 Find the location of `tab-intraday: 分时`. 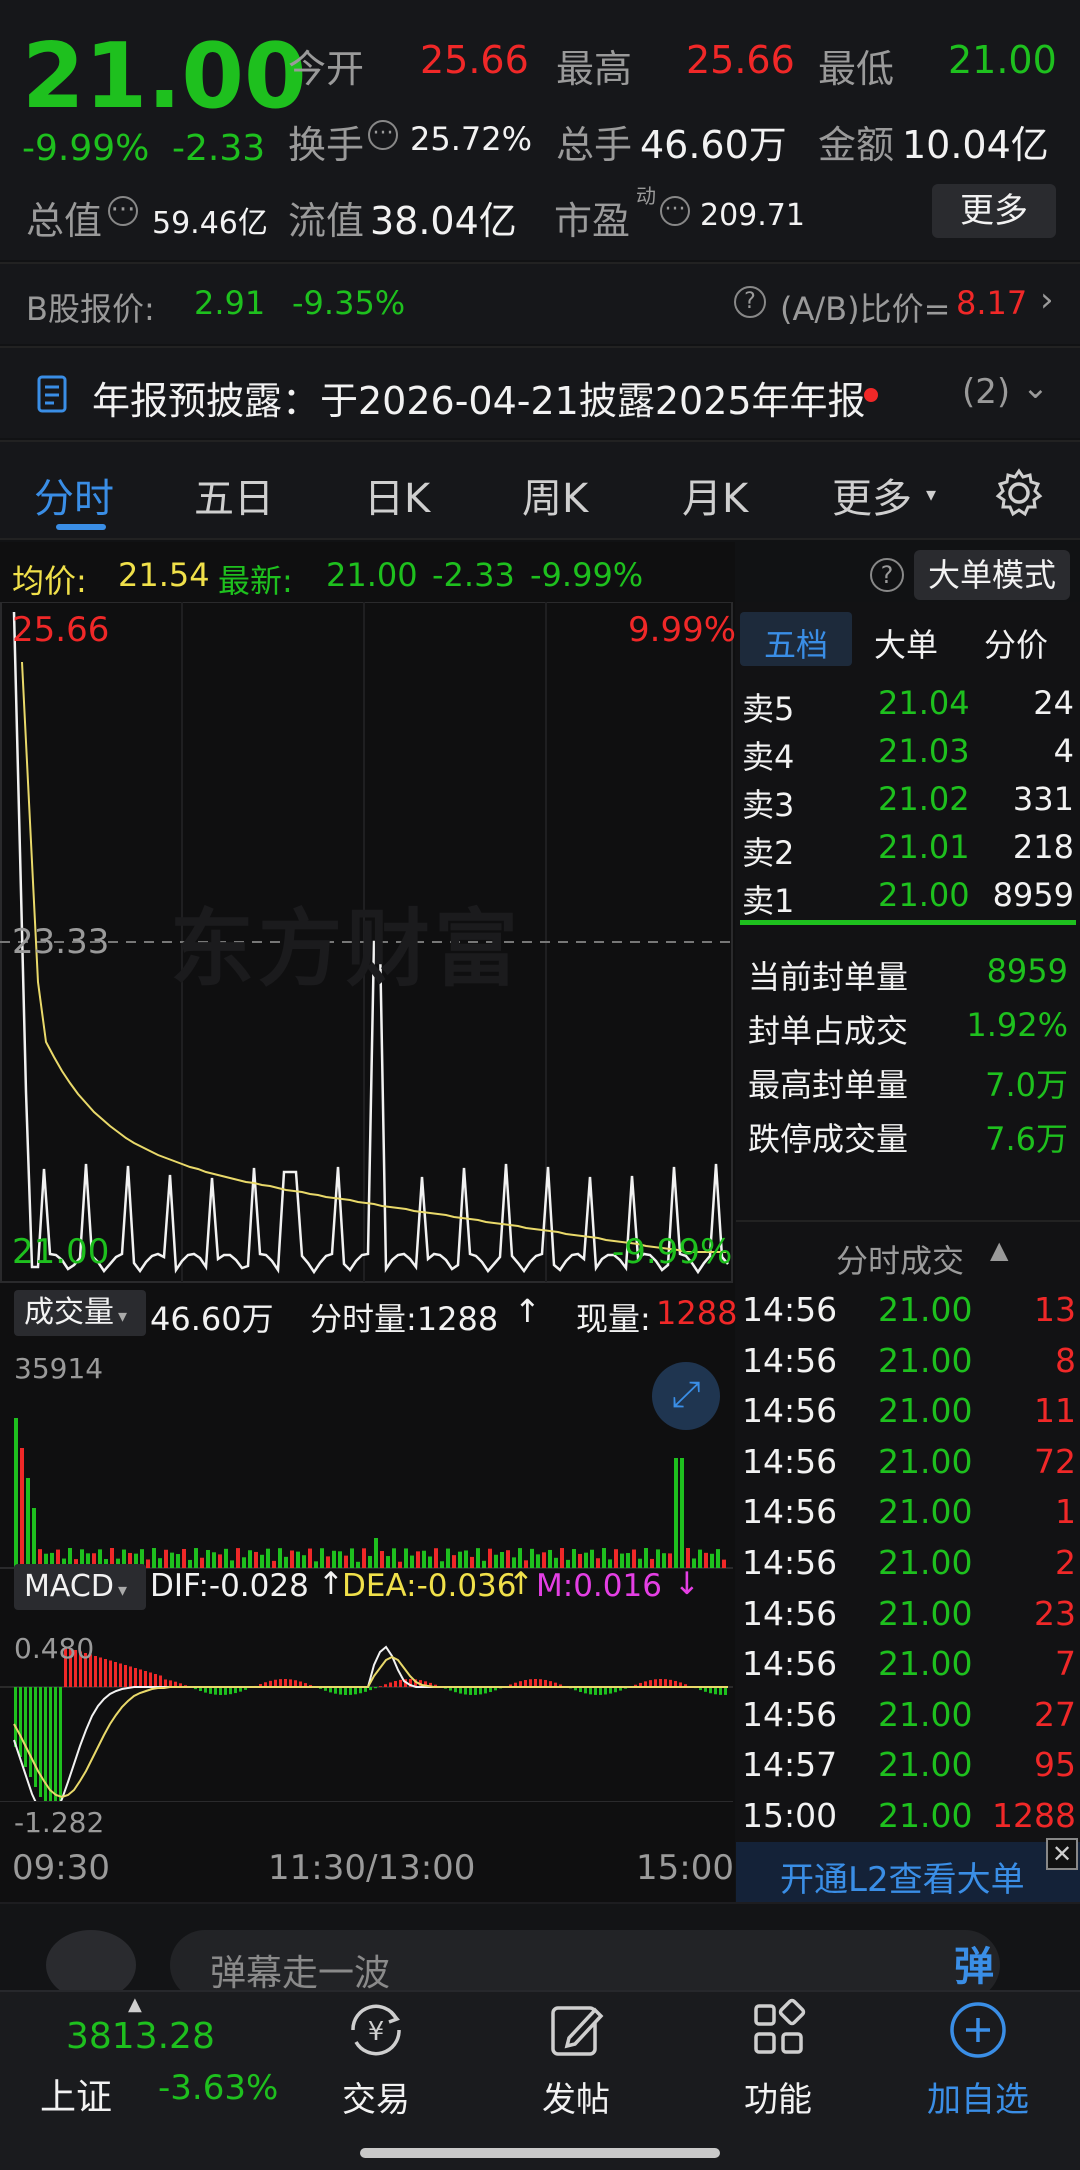

tab-intraday: 分时 is located at coordinates (74, 495).